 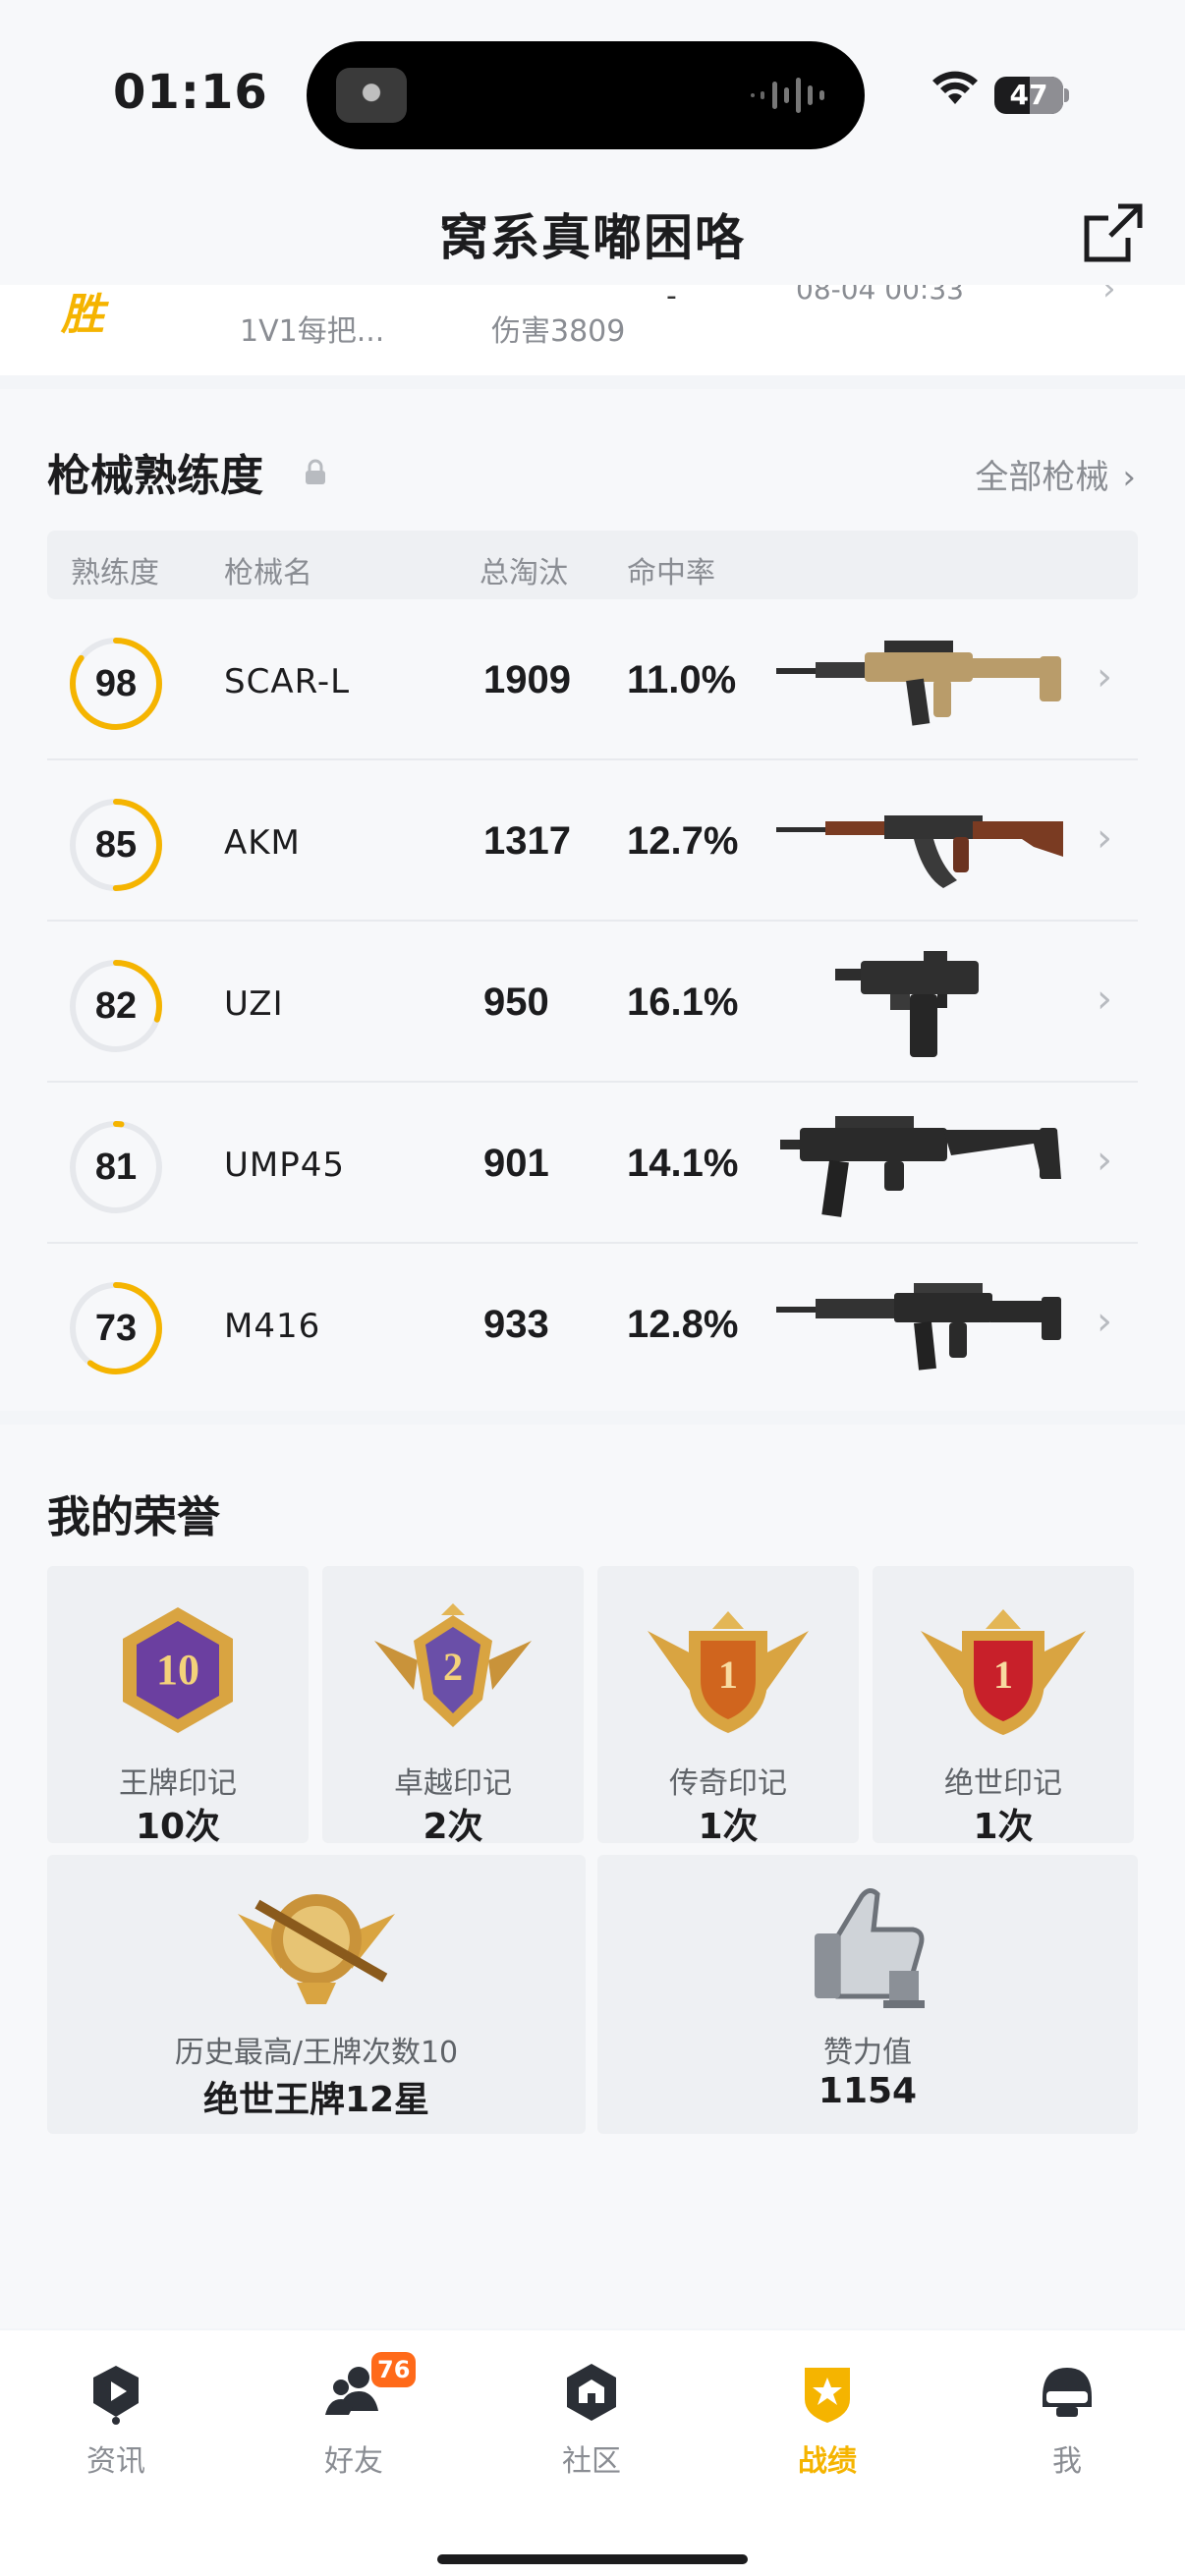 I want to click on match-placeholder: -, so click(x=672, y=299).